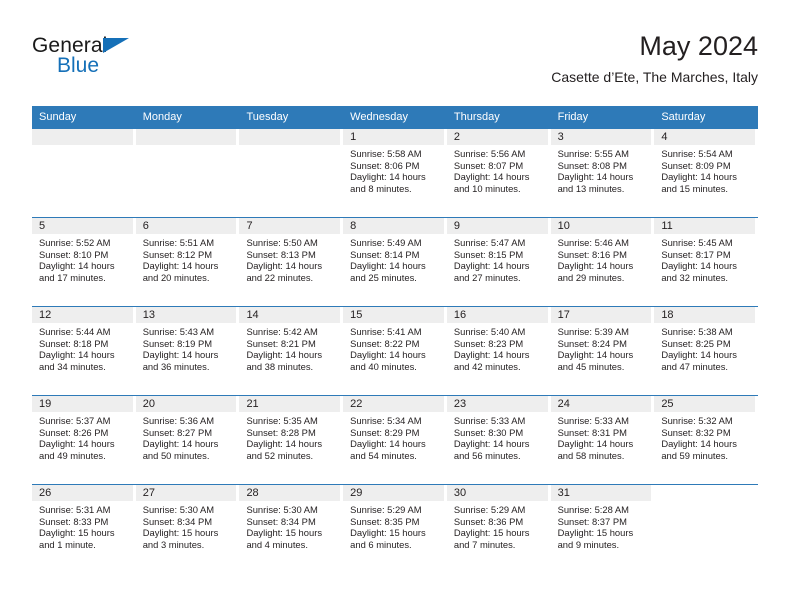  What do you see at coordinates (178, 509) in the screenshot?
I see `day-detail-sunrise: Sunrise: 5:30 AM` at bounding box center [178, 509].